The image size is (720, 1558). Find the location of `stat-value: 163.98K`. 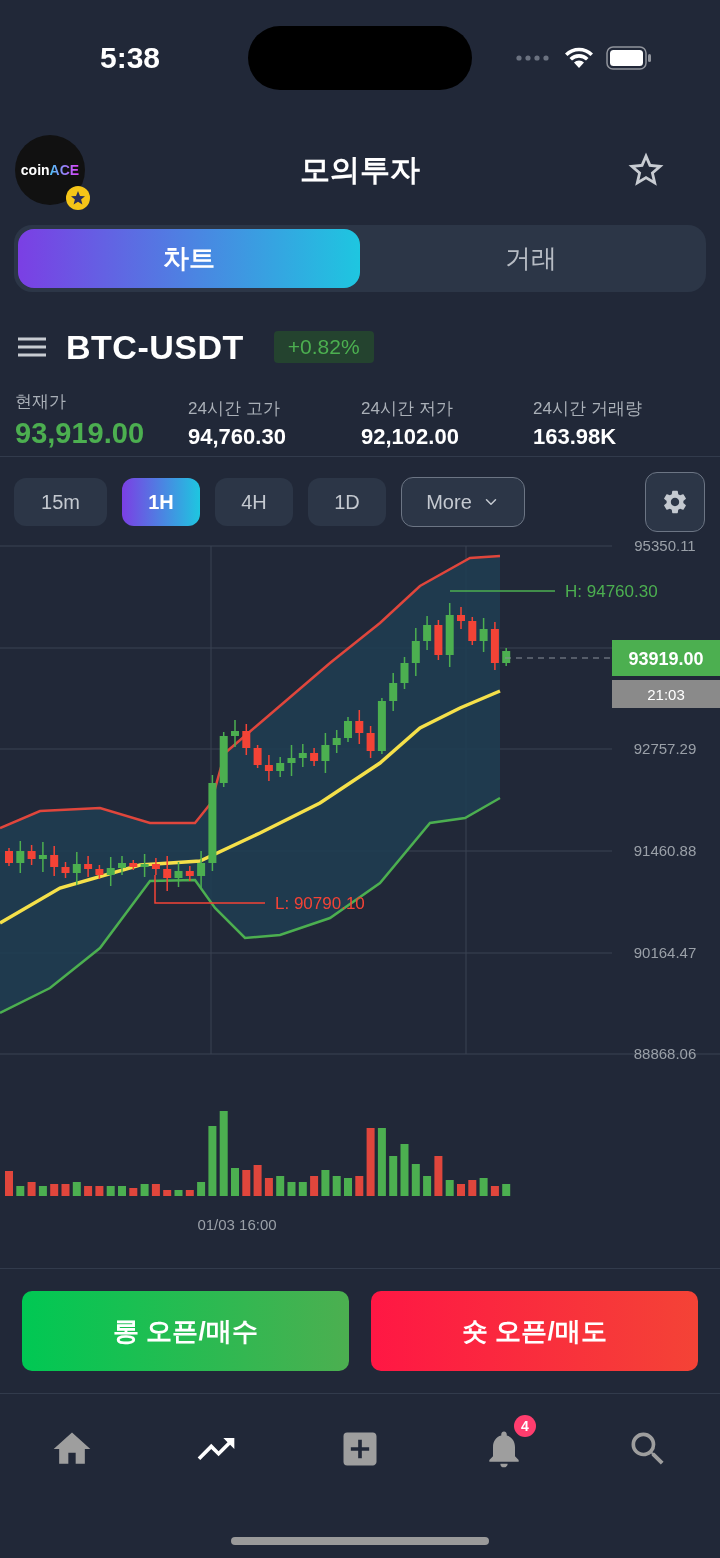

stat-value: 163.98K is located at coordinates (575, 437).